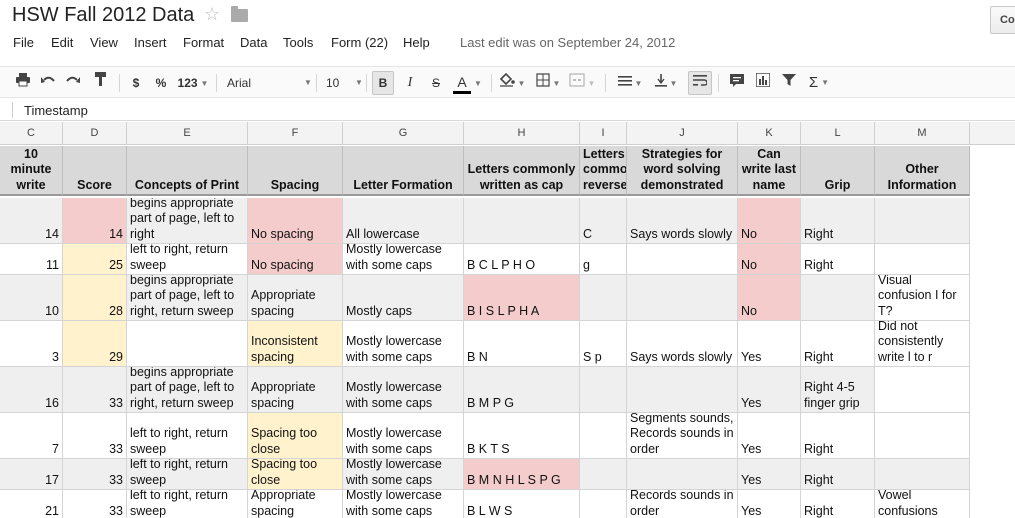  What do you see at coordinates (522, 133) in the screenshot?
I see `column-header-h: H` at bounding box center [522, 133].